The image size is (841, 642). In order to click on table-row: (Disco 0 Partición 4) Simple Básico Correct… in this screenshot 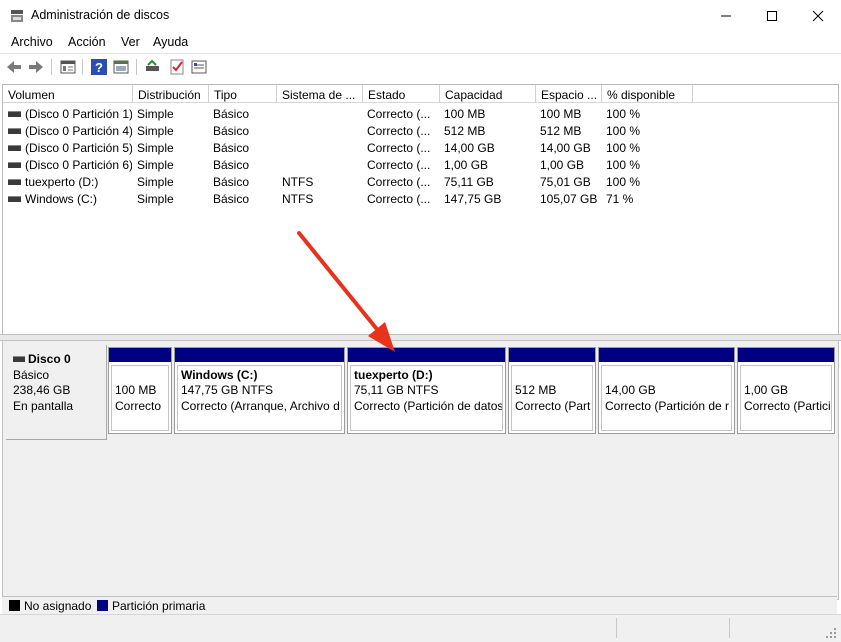, I will do `click(420, 130)`.